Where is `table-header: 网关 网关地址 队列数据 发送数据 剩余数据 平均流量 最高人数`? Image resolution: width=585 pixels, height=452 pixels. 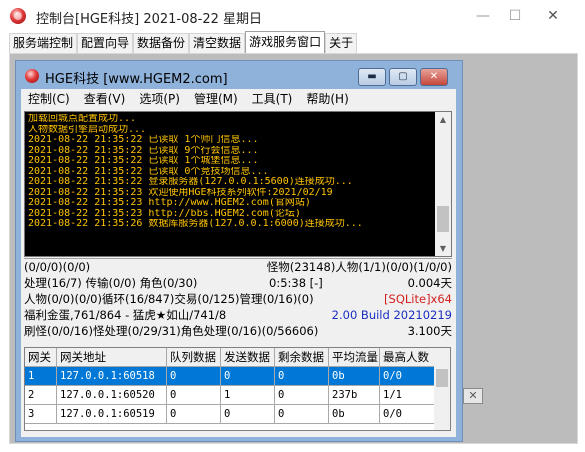
table-header: 网关 网关地址 队列数据 发送数据 剩余数据 平均流量 最高人数 is located at coordinates (230, 357).